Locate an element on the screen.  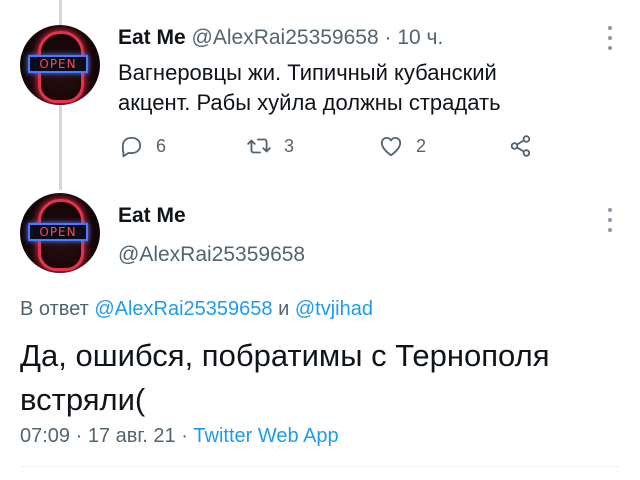
share-button is located at coordinates (521, 146).